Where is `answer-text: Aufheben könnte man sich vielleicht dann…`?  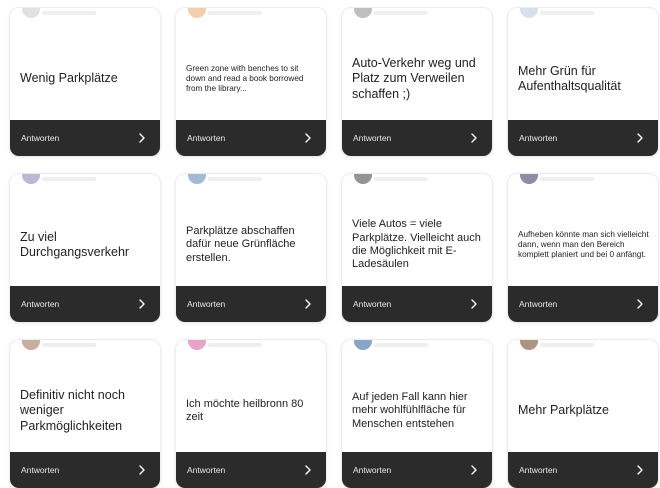
answer-text: Aufheben könnte man sich vielleicht dann… is located at coordinates (583, 244).